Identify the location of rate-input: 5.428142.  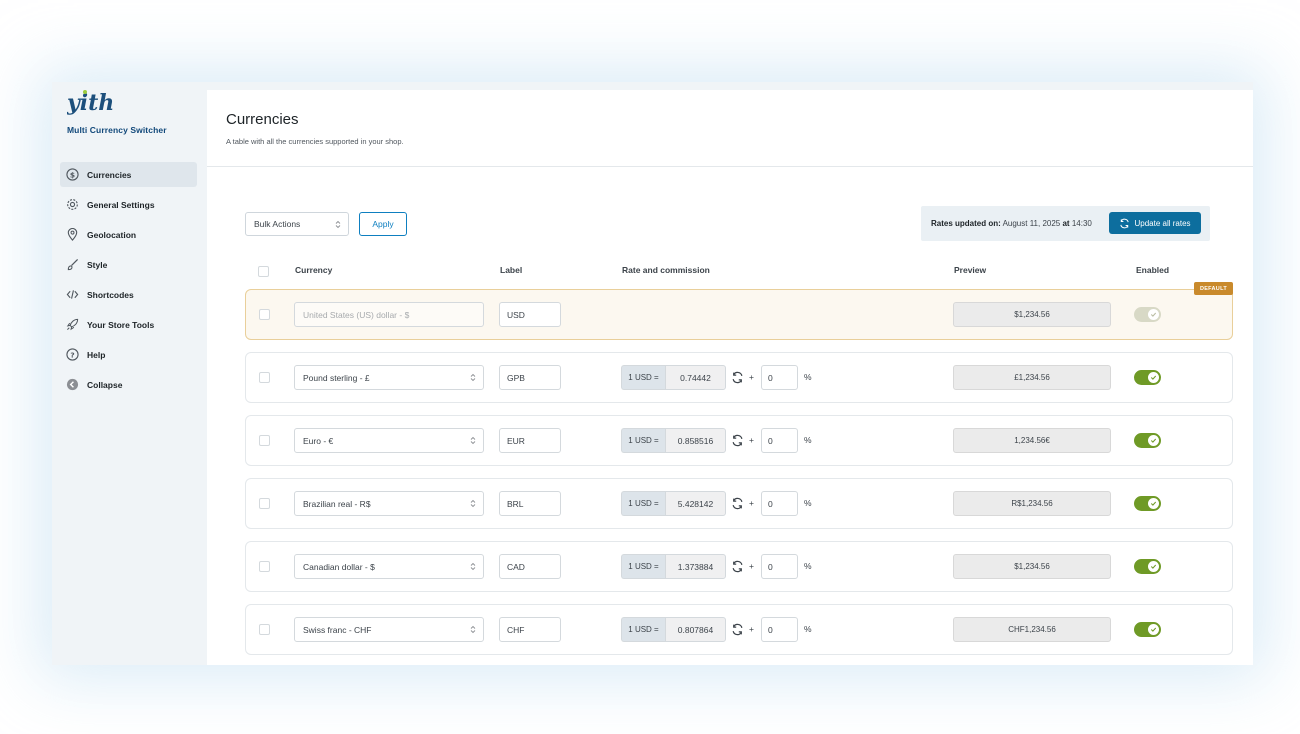
(695, 503).